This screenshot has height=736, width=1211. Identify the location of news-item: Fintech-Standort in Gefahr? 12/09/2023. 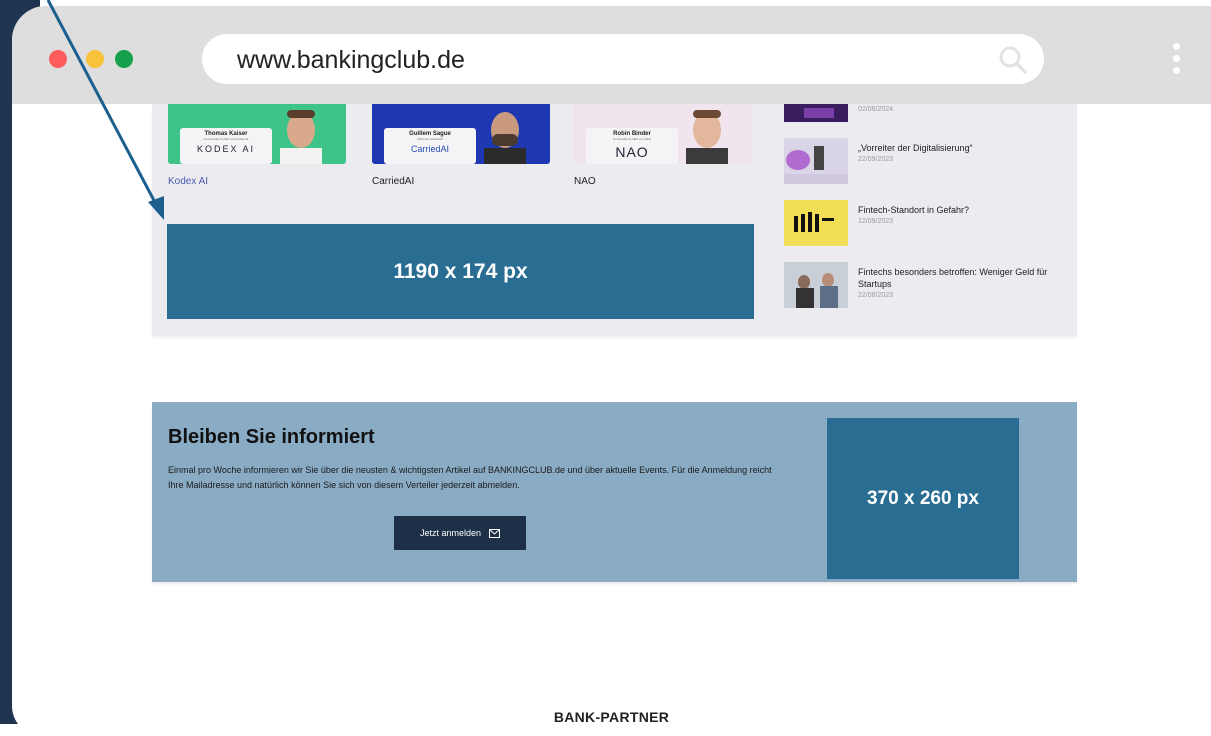
(929, 223).